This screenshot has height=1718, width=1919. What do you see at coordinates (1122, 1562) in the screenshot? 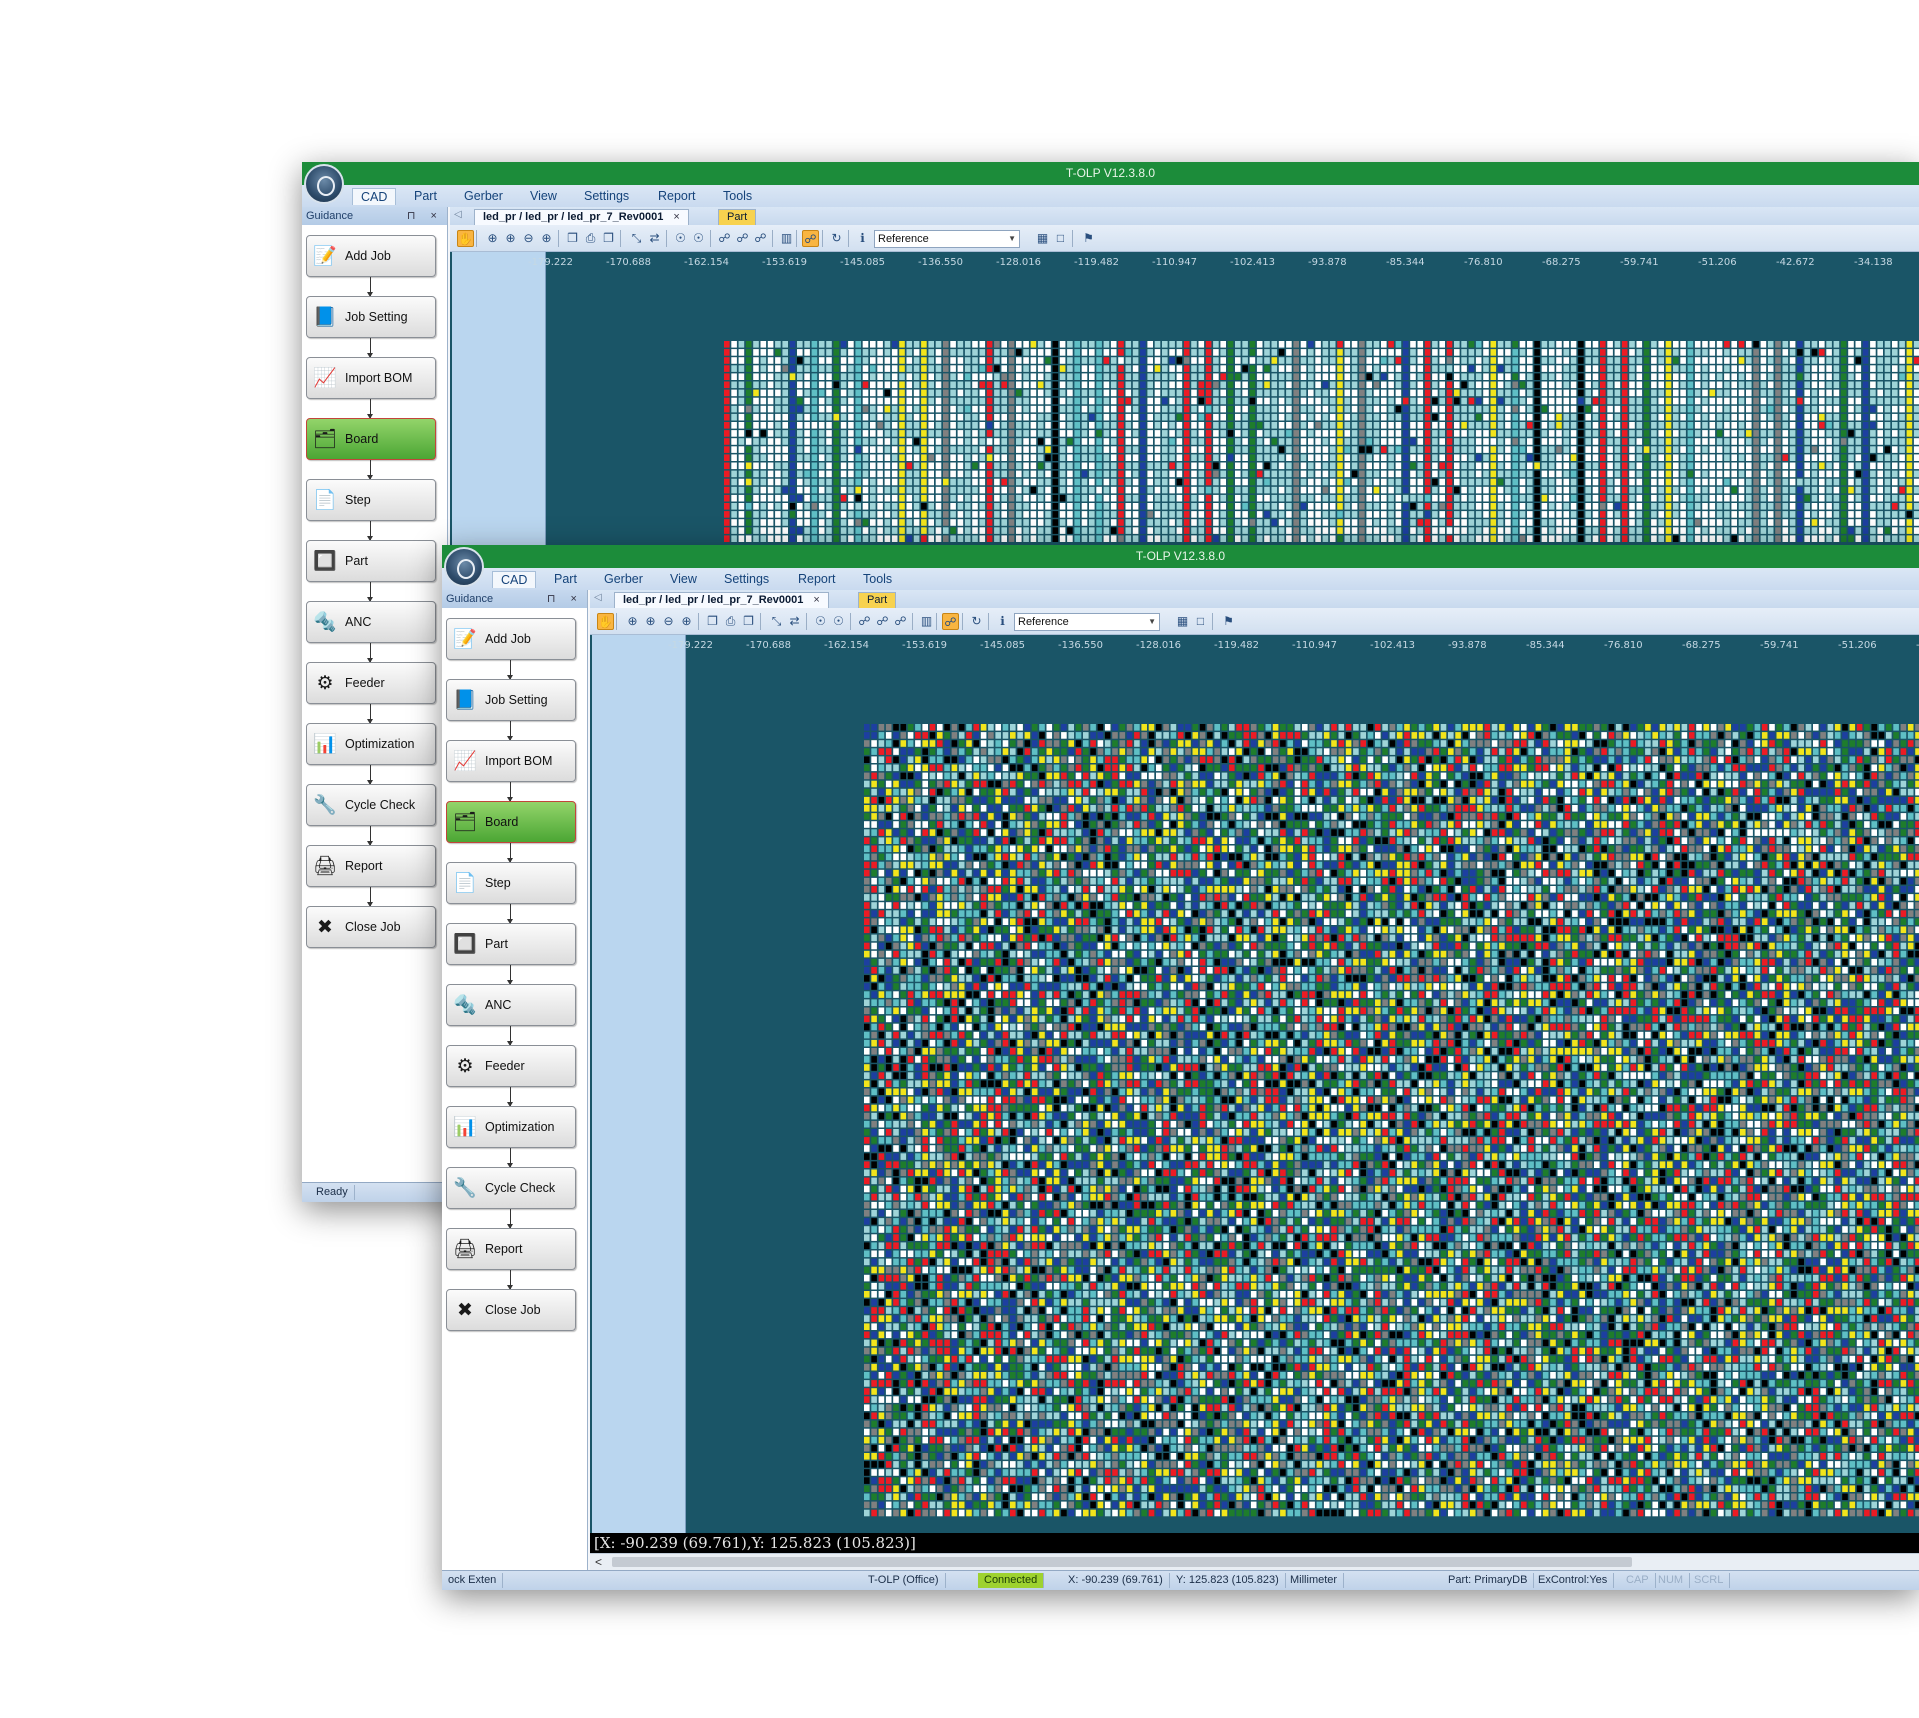
I see `scrollbar-thumb` at bounding box center [1122, 1562].